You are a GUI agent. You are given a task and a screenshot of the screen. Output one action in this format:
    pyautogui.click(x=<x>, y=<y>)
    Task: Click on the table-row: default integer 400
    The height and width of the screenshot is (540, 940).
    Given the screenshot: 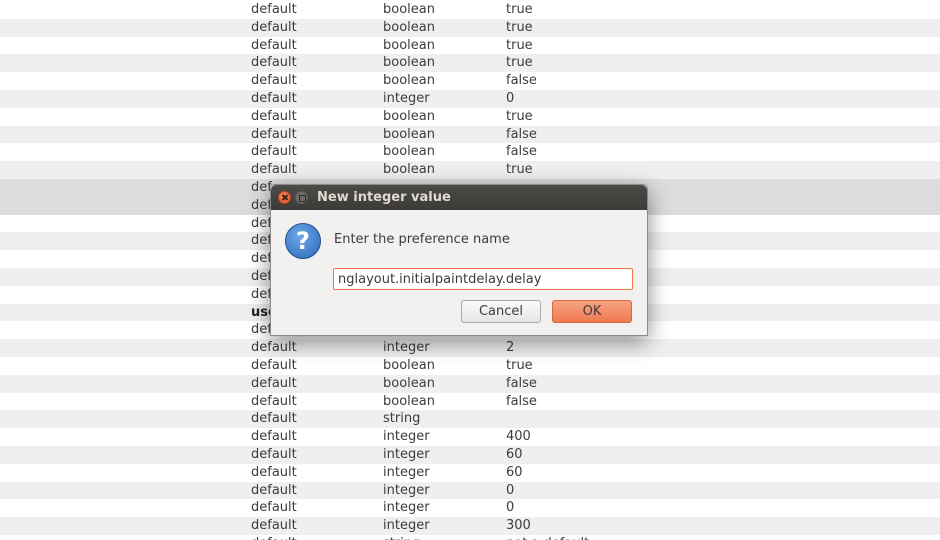 What is the action you would take?
    pyautogui.click(x=470, y=437)
    